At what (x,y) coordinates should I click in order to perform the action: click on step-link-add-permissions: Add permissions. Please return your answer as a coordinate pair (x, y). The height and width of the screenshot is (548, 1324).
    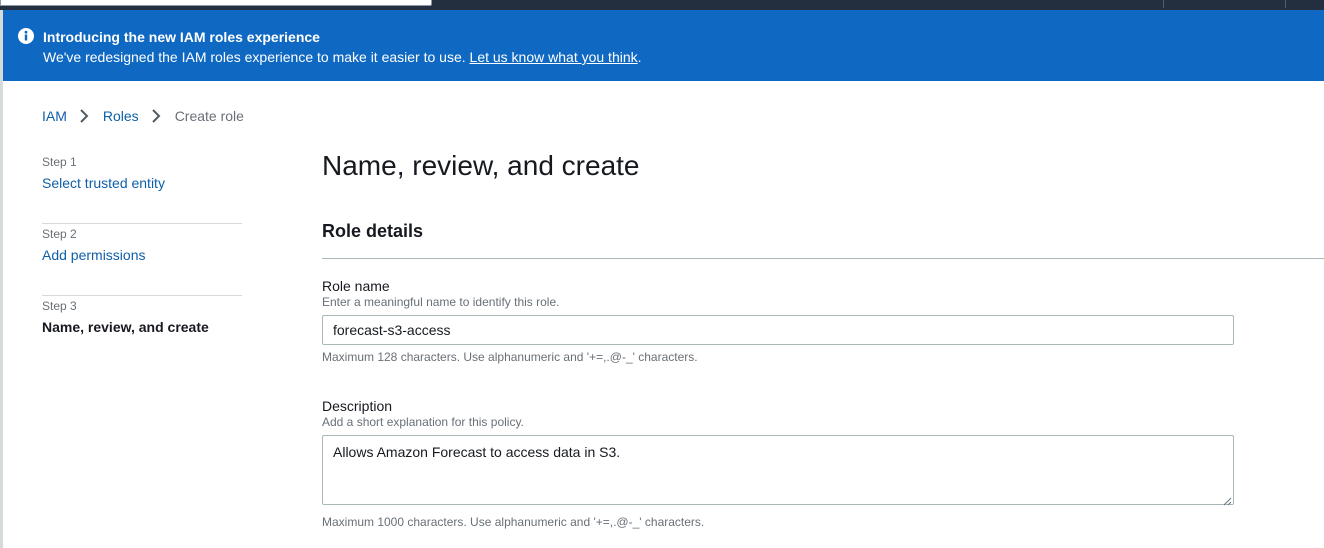
    Looking at the image, I should click on (94, 255).